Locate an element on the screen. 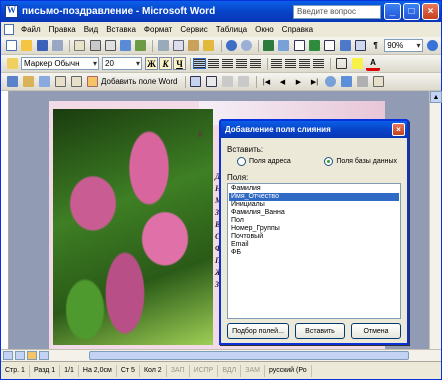  find-entry-icon is located at coordinates (331, 82).